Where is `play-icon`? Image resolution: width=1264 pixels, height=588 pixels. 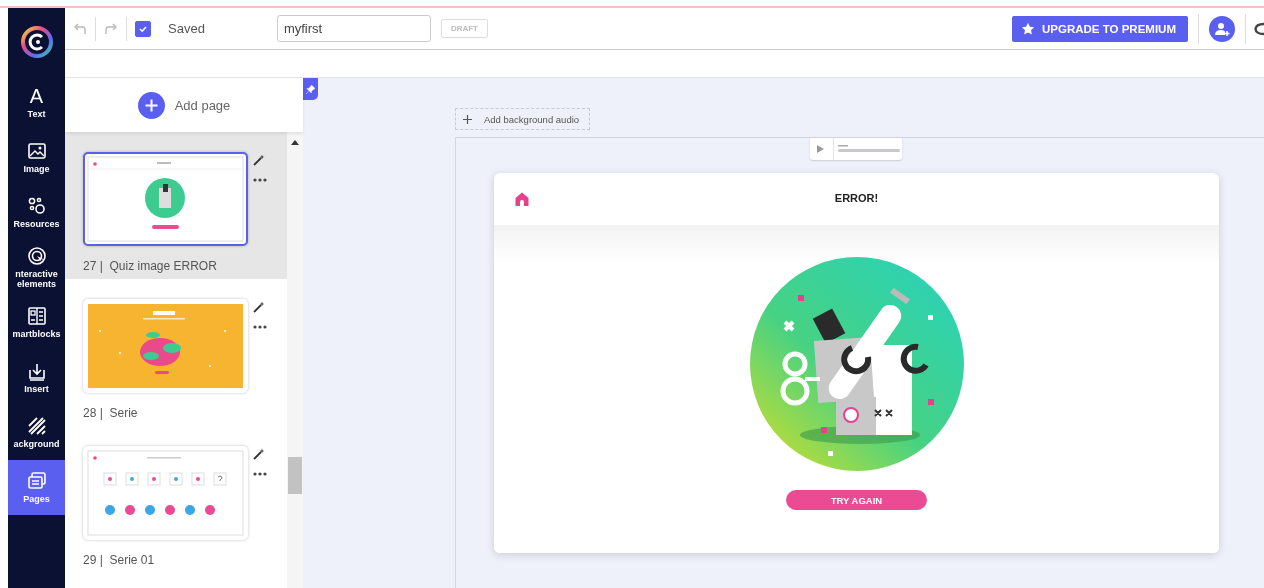 play-icon is located at coordinates (820, 149).